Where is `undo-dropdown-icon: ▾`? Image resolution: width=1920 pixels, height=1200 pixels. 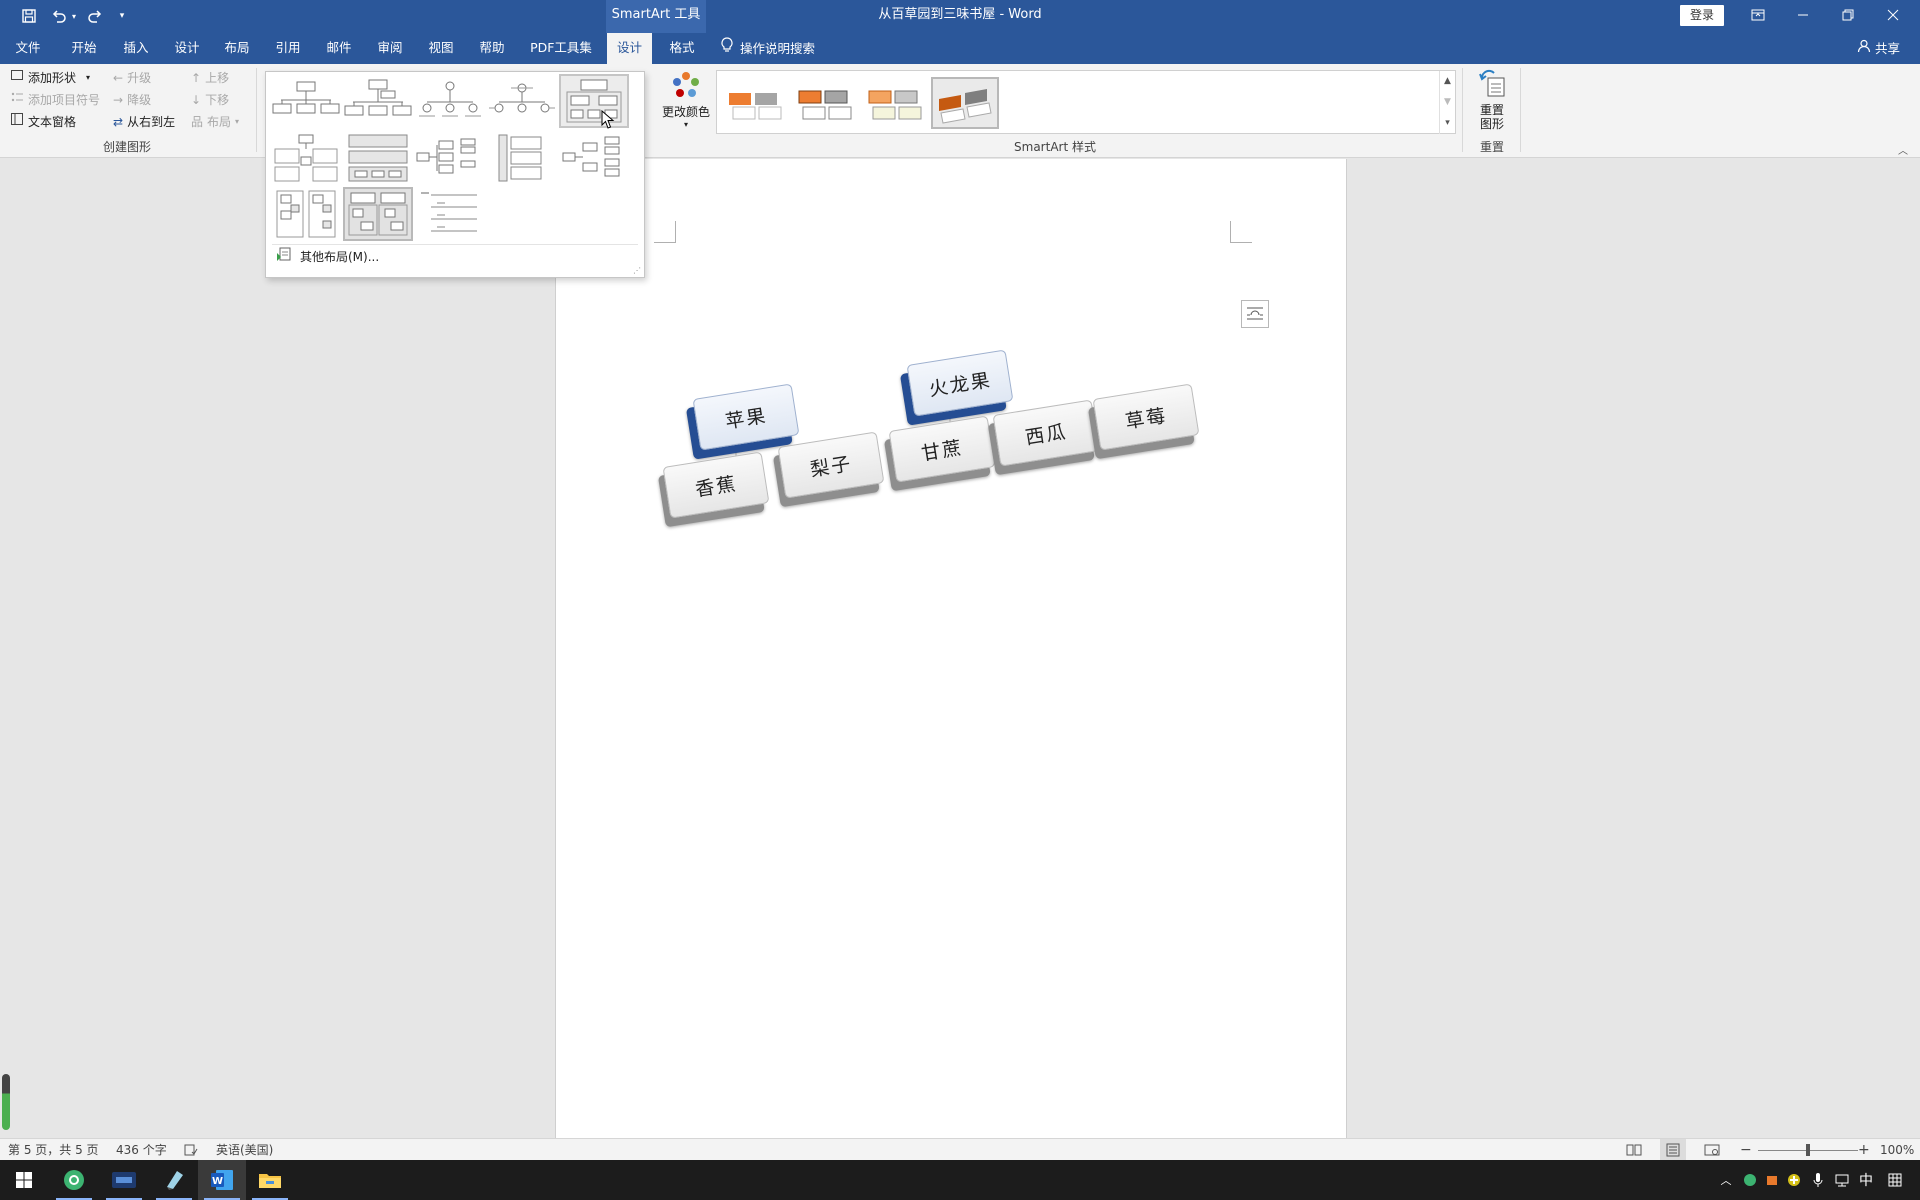 undo-dropdown-icon: ▾ is located at coordinates (74, 16).